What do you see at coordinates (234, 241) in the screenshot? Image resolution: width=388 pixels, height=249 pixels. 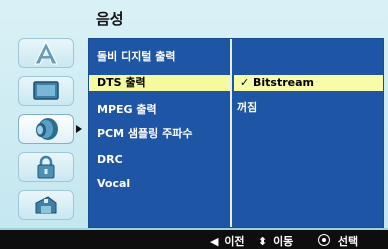 I see `hint-previous-label: 이전` at bounding box center [234, 241].